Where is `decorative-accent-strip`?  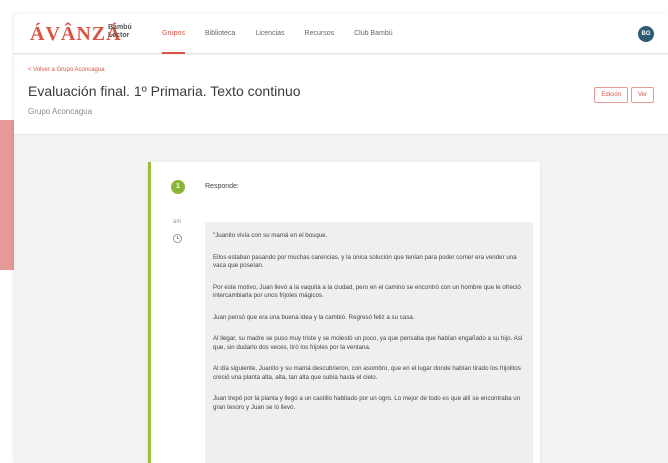 decorative-accent-strip is located at coordinates (7, 195).